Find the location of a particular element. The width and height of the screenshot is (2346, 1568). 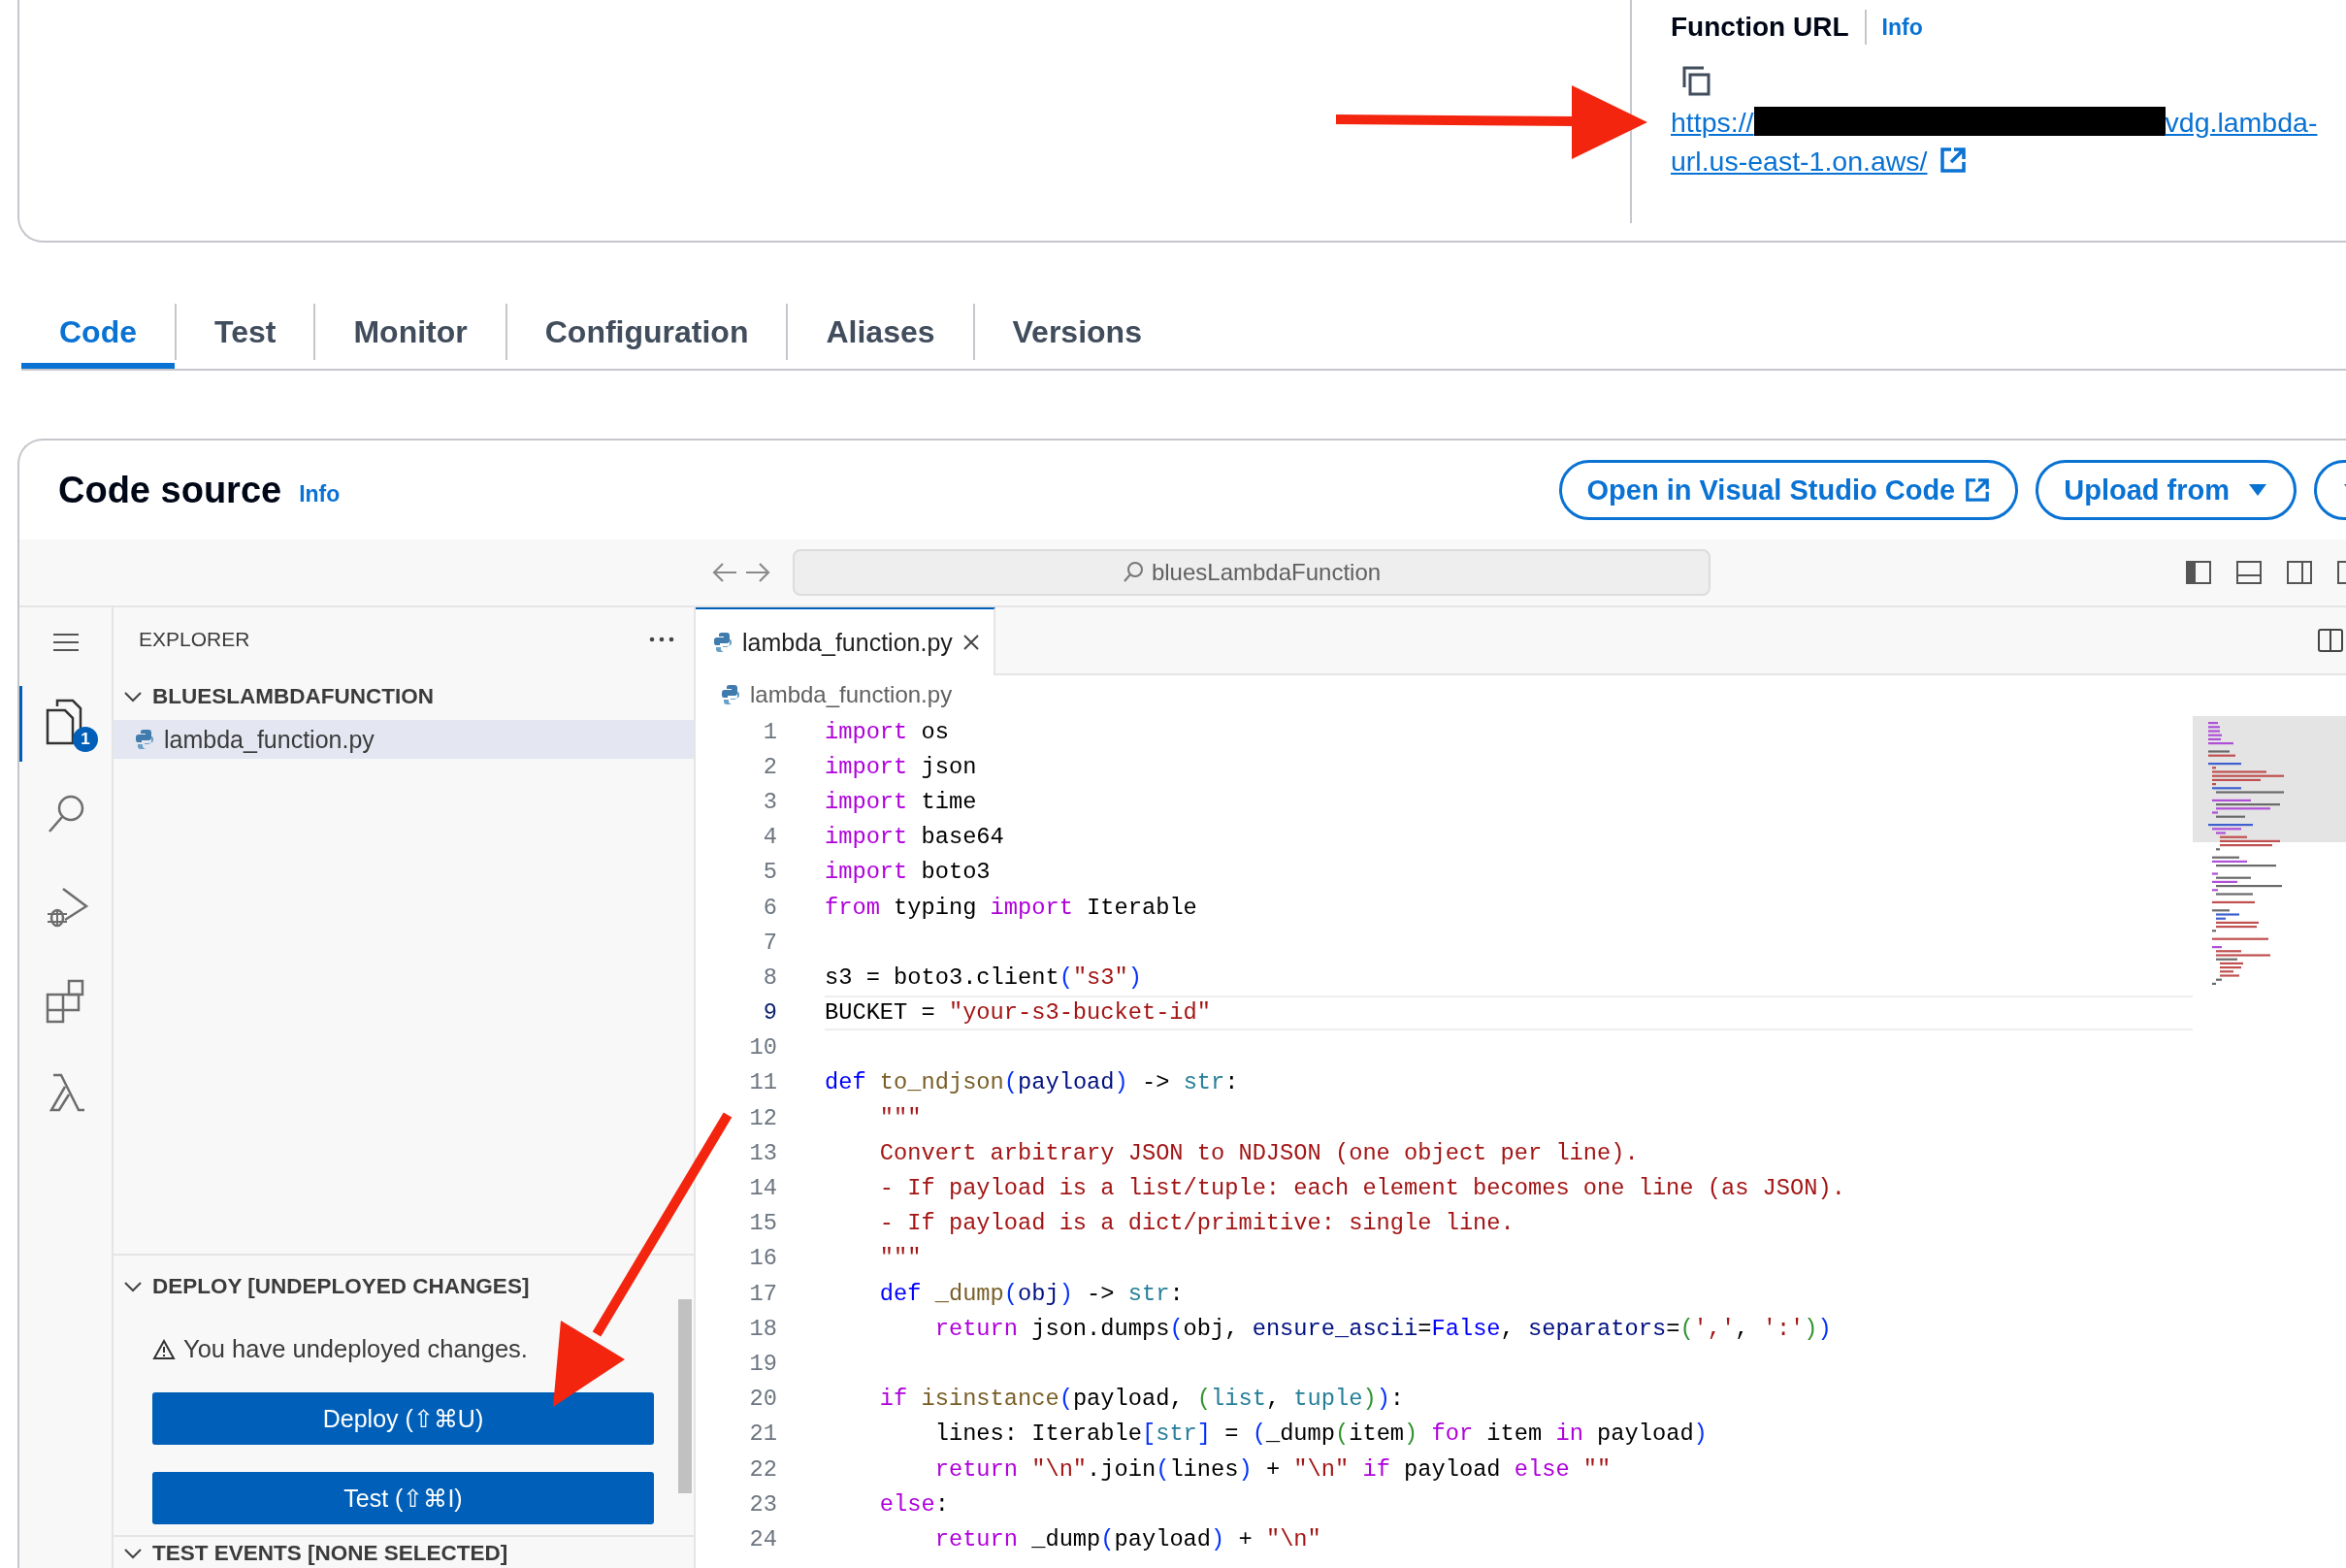

line-number: 3 is located at coordinates (770, 801).